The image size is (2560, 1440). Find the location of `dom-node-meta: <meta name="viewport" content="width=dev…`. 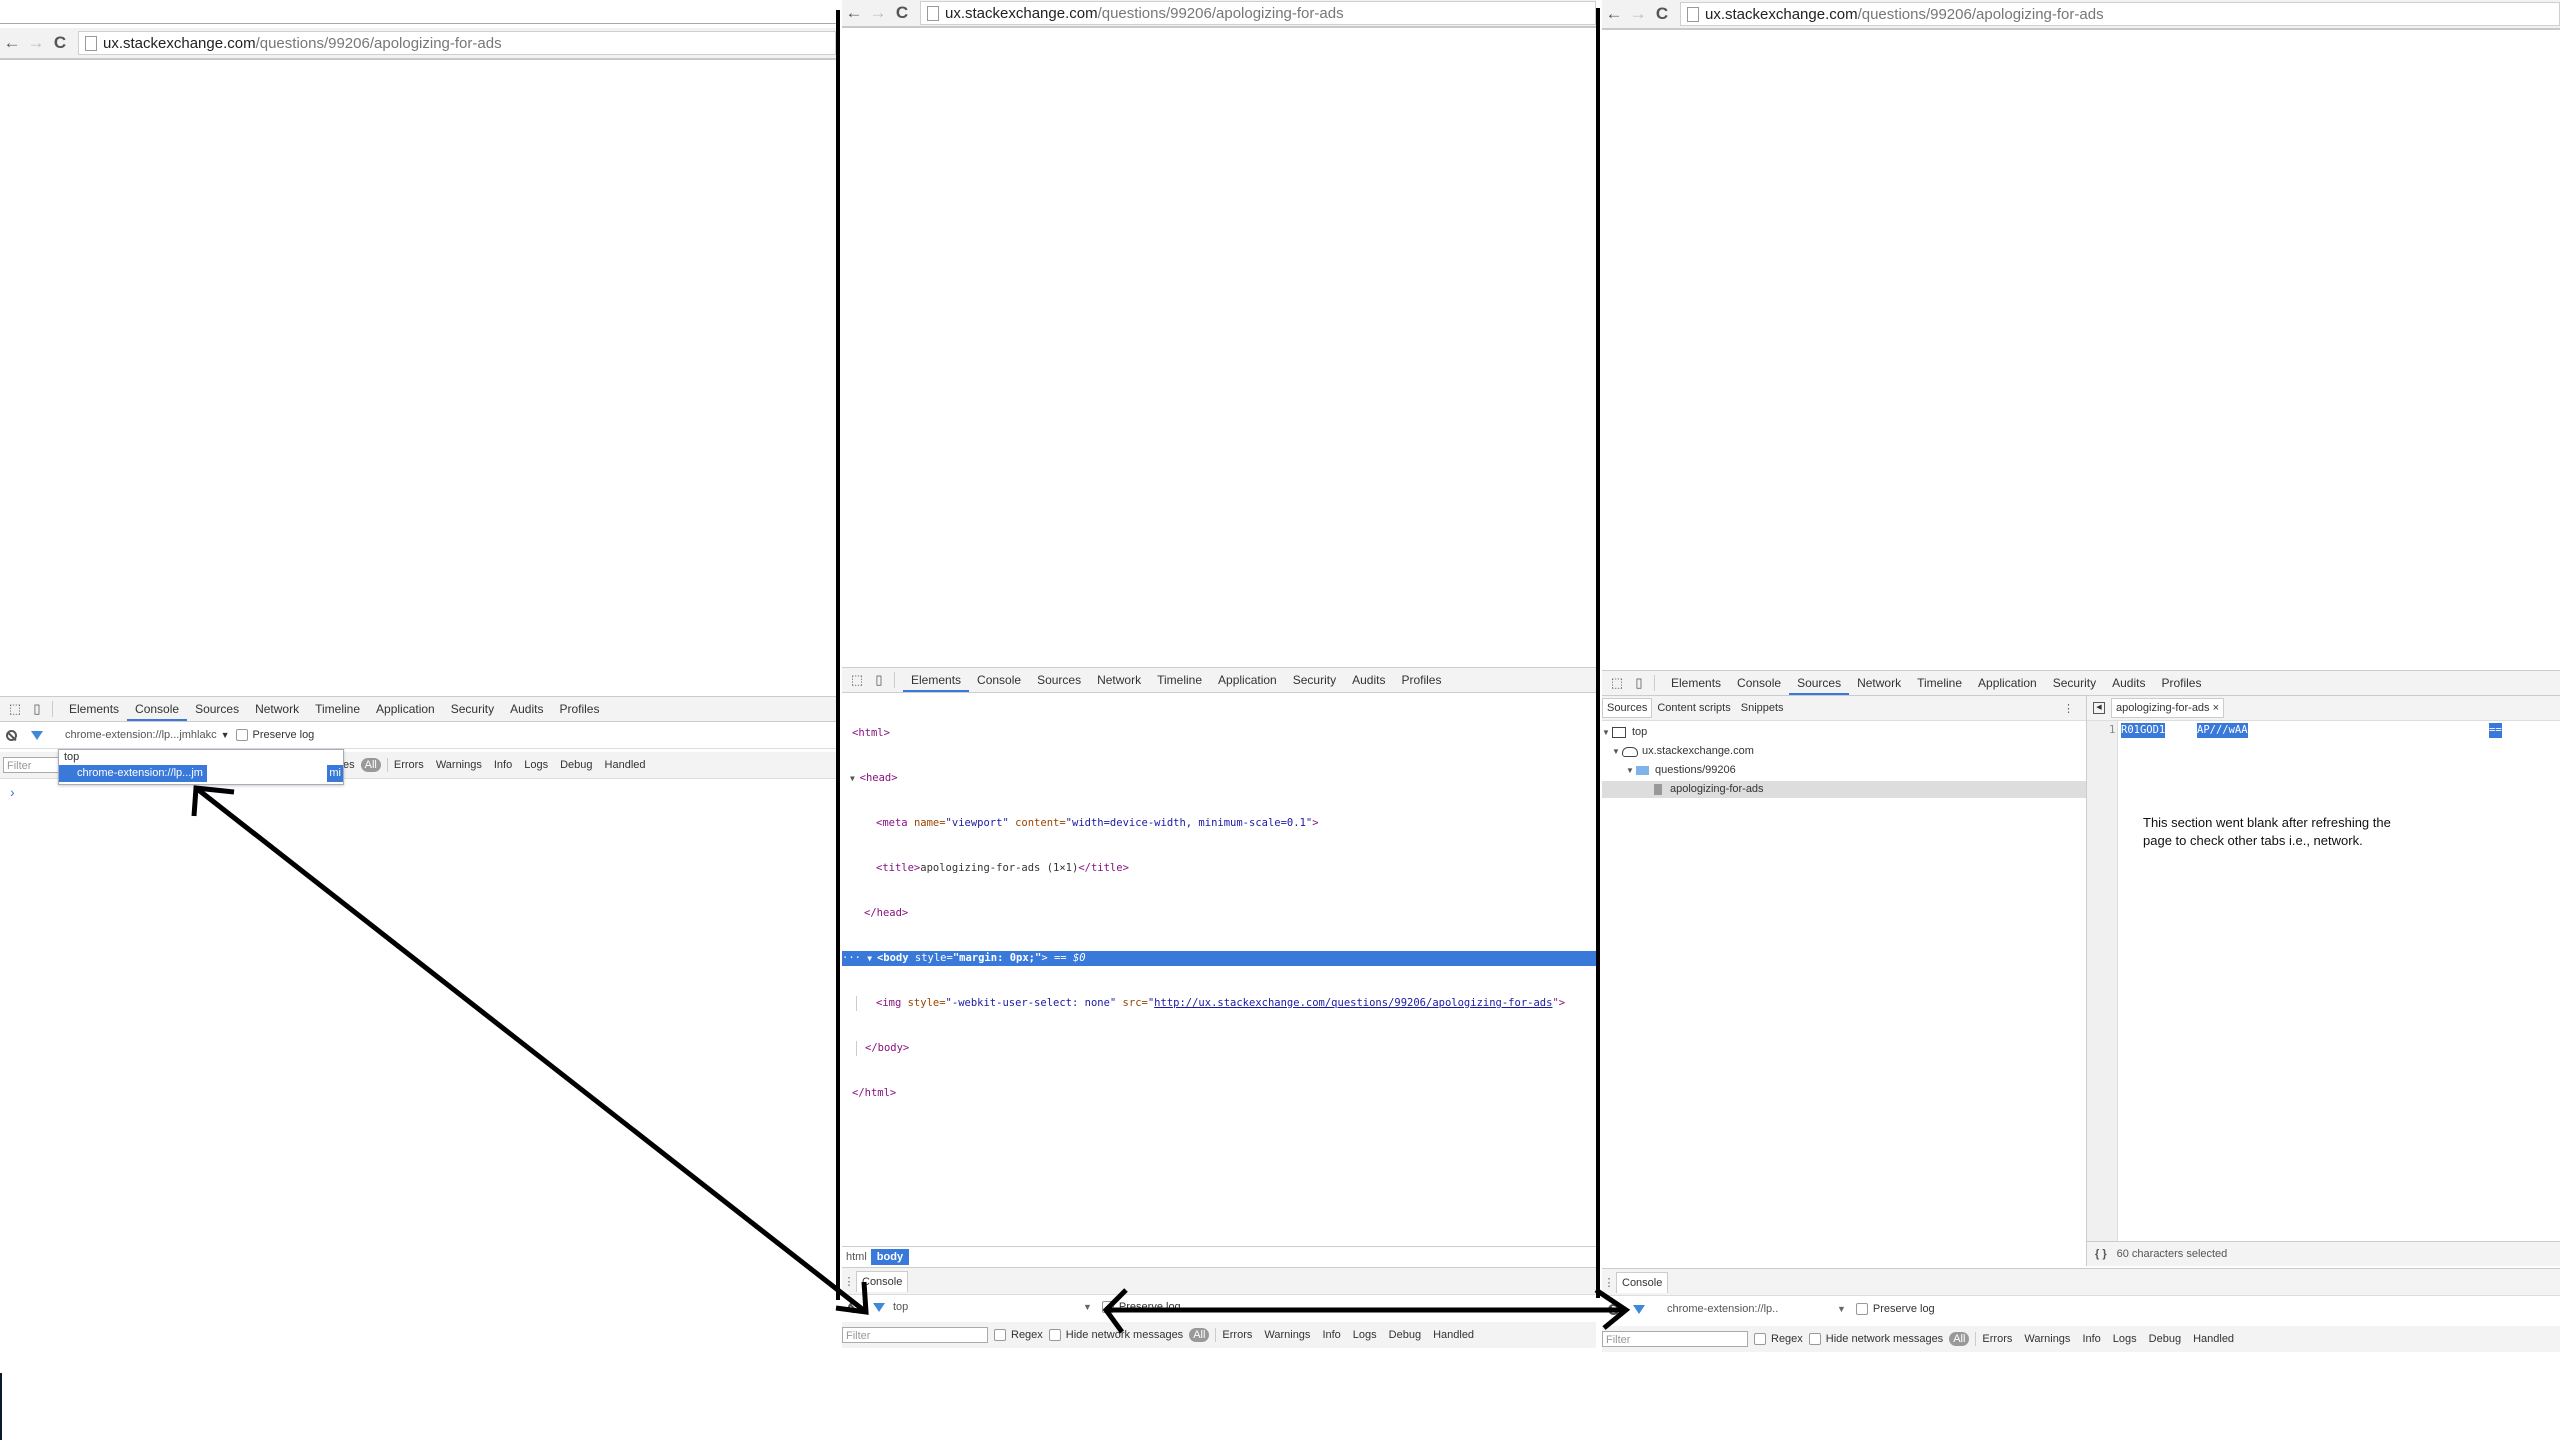

dom-node-meta: <meta name="viewport" content="width=dev… is located at coordinates (1219, 823).